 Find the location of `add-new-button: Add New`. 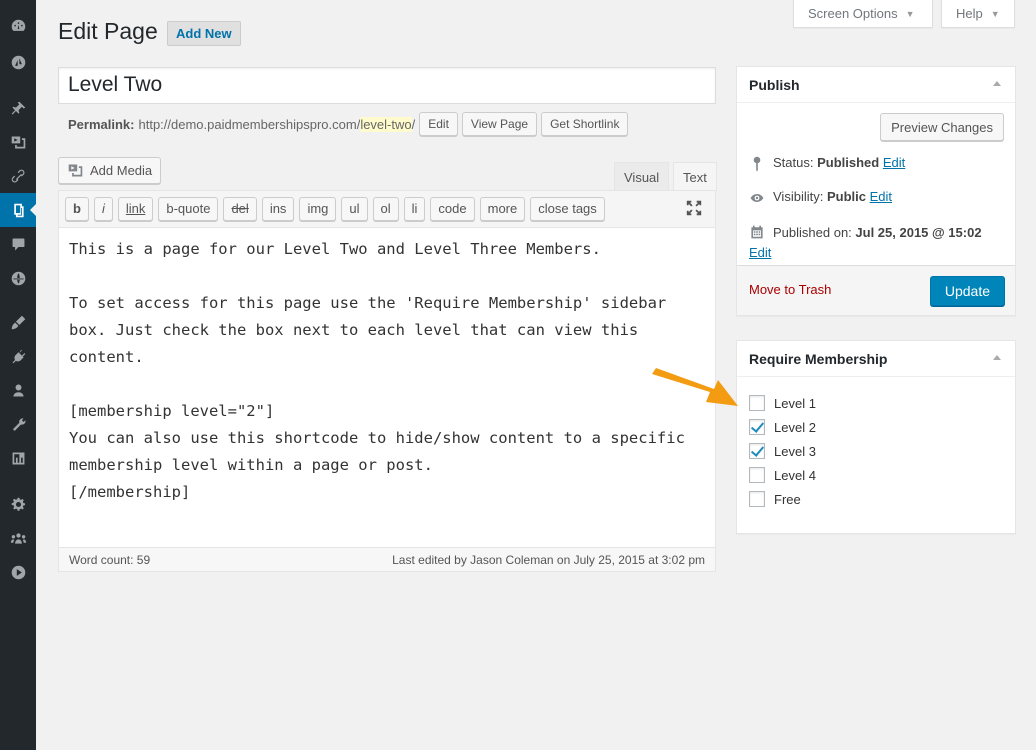

add-new-button: Add New is located at coordinates (204, 33).